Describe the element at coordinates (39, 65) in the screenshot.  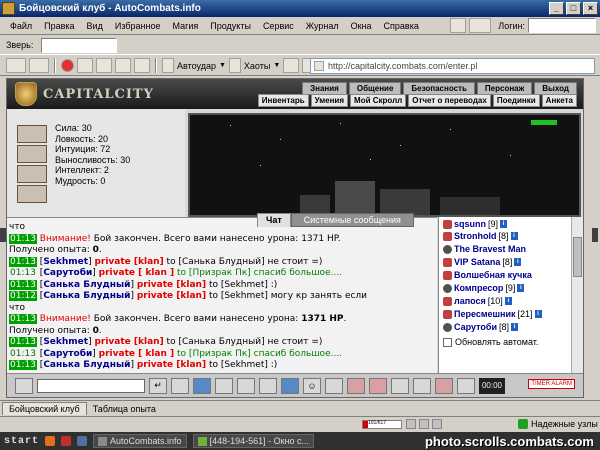
I see `forward-icon` at that location.